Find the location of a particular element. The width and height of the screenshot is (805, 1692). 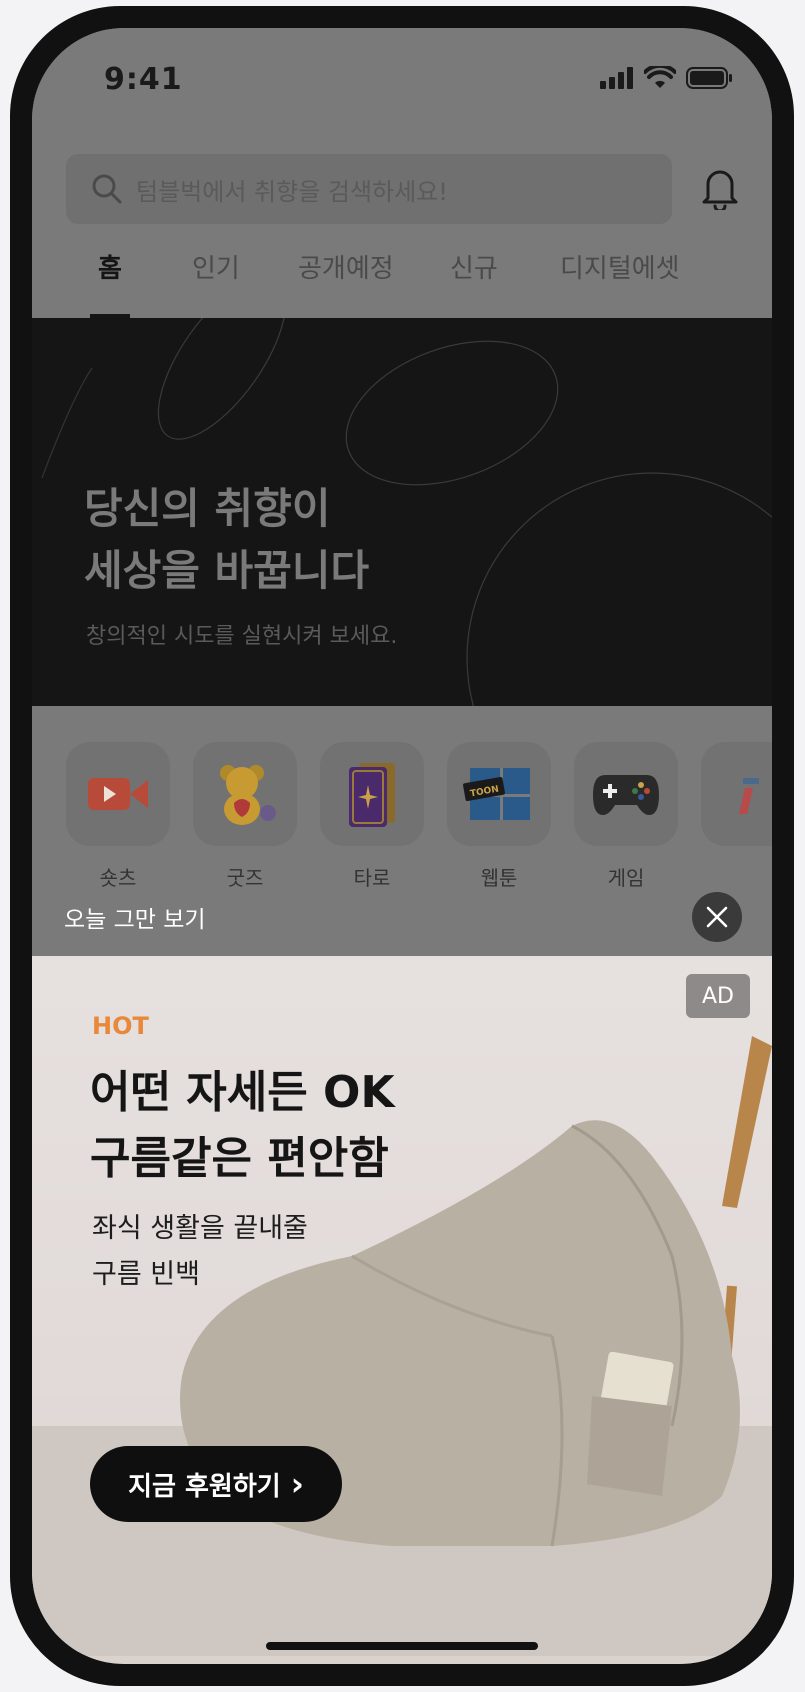

category-more is located at coordinates (736, 794).